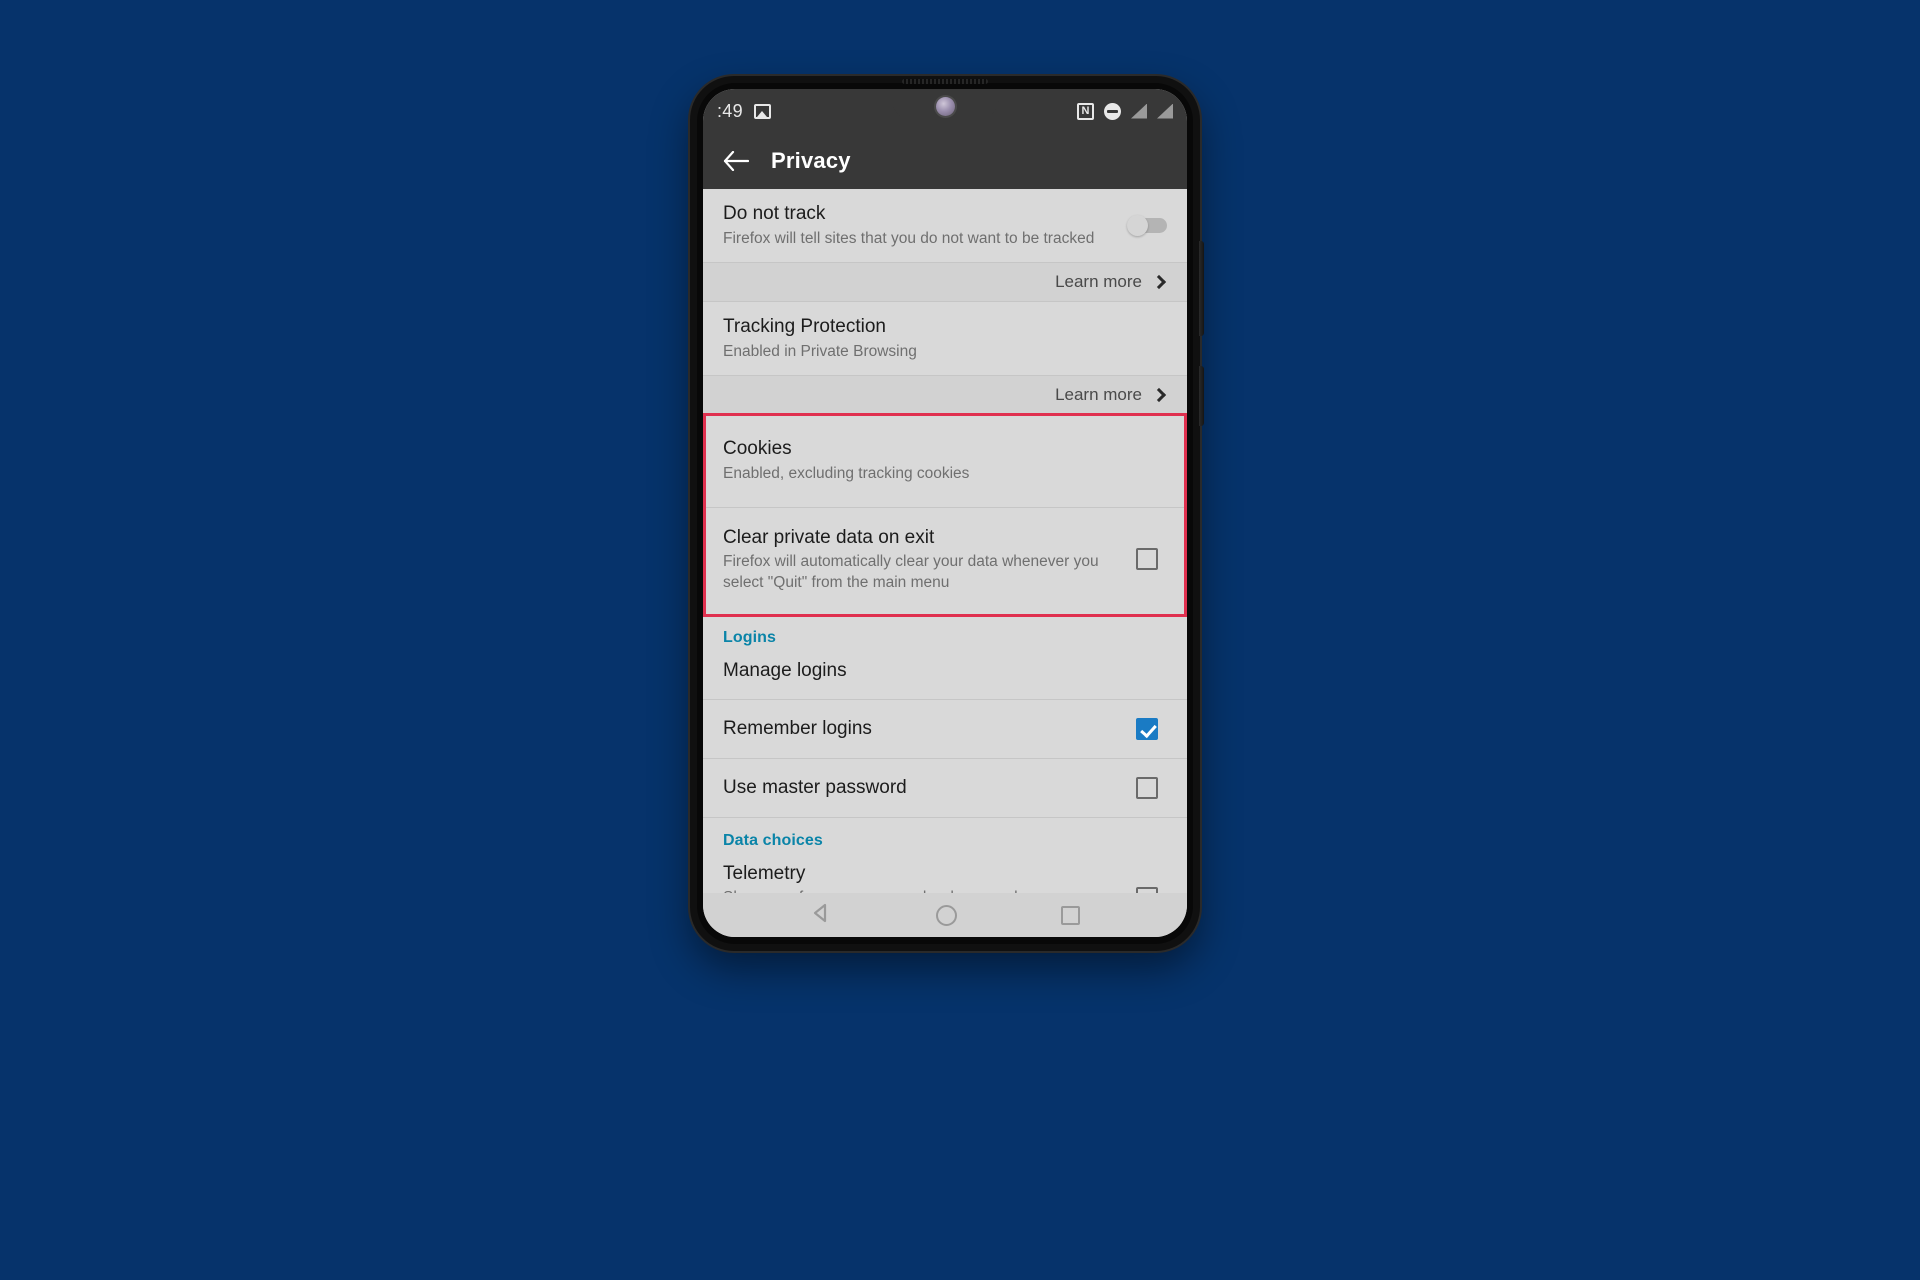  Describe the element at coordinates (945, 282) in the screenshot. I see `learn-more-do-not-track: Learn more` at that location.